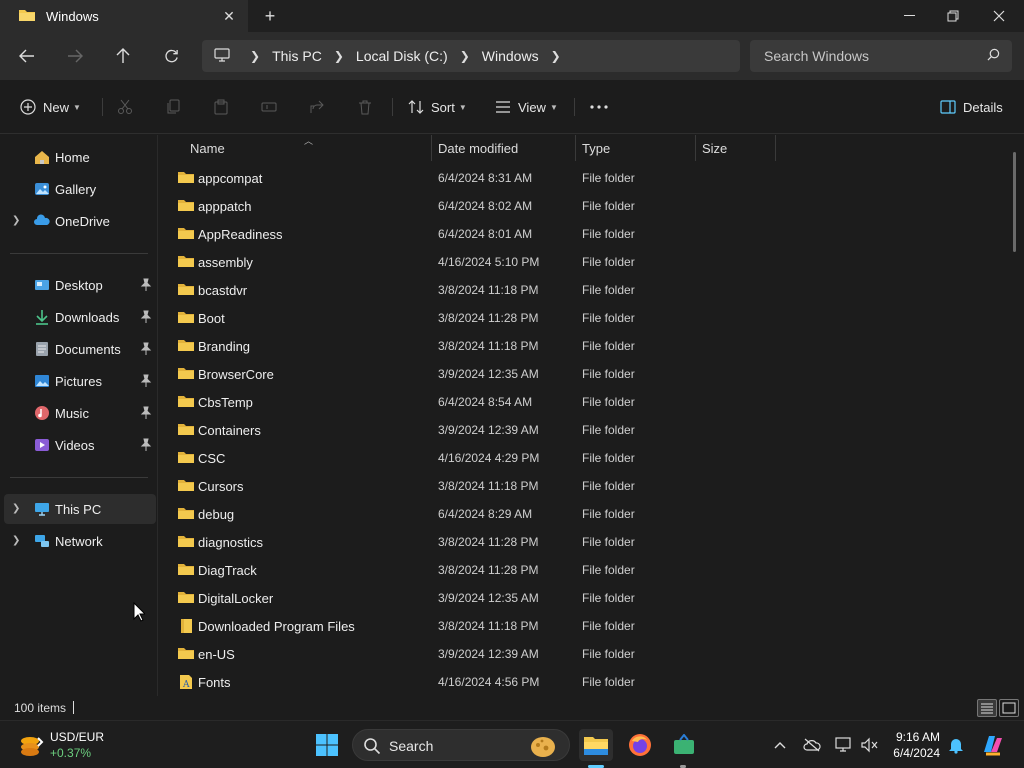 The width and height of the screenshot is (1024, 768). What do you see at coordinates (585, 486) in the screenshot?
I see `table-row: Cursors 3/8/2024 11:18 PM File folder` at bounding box center [585, 486].